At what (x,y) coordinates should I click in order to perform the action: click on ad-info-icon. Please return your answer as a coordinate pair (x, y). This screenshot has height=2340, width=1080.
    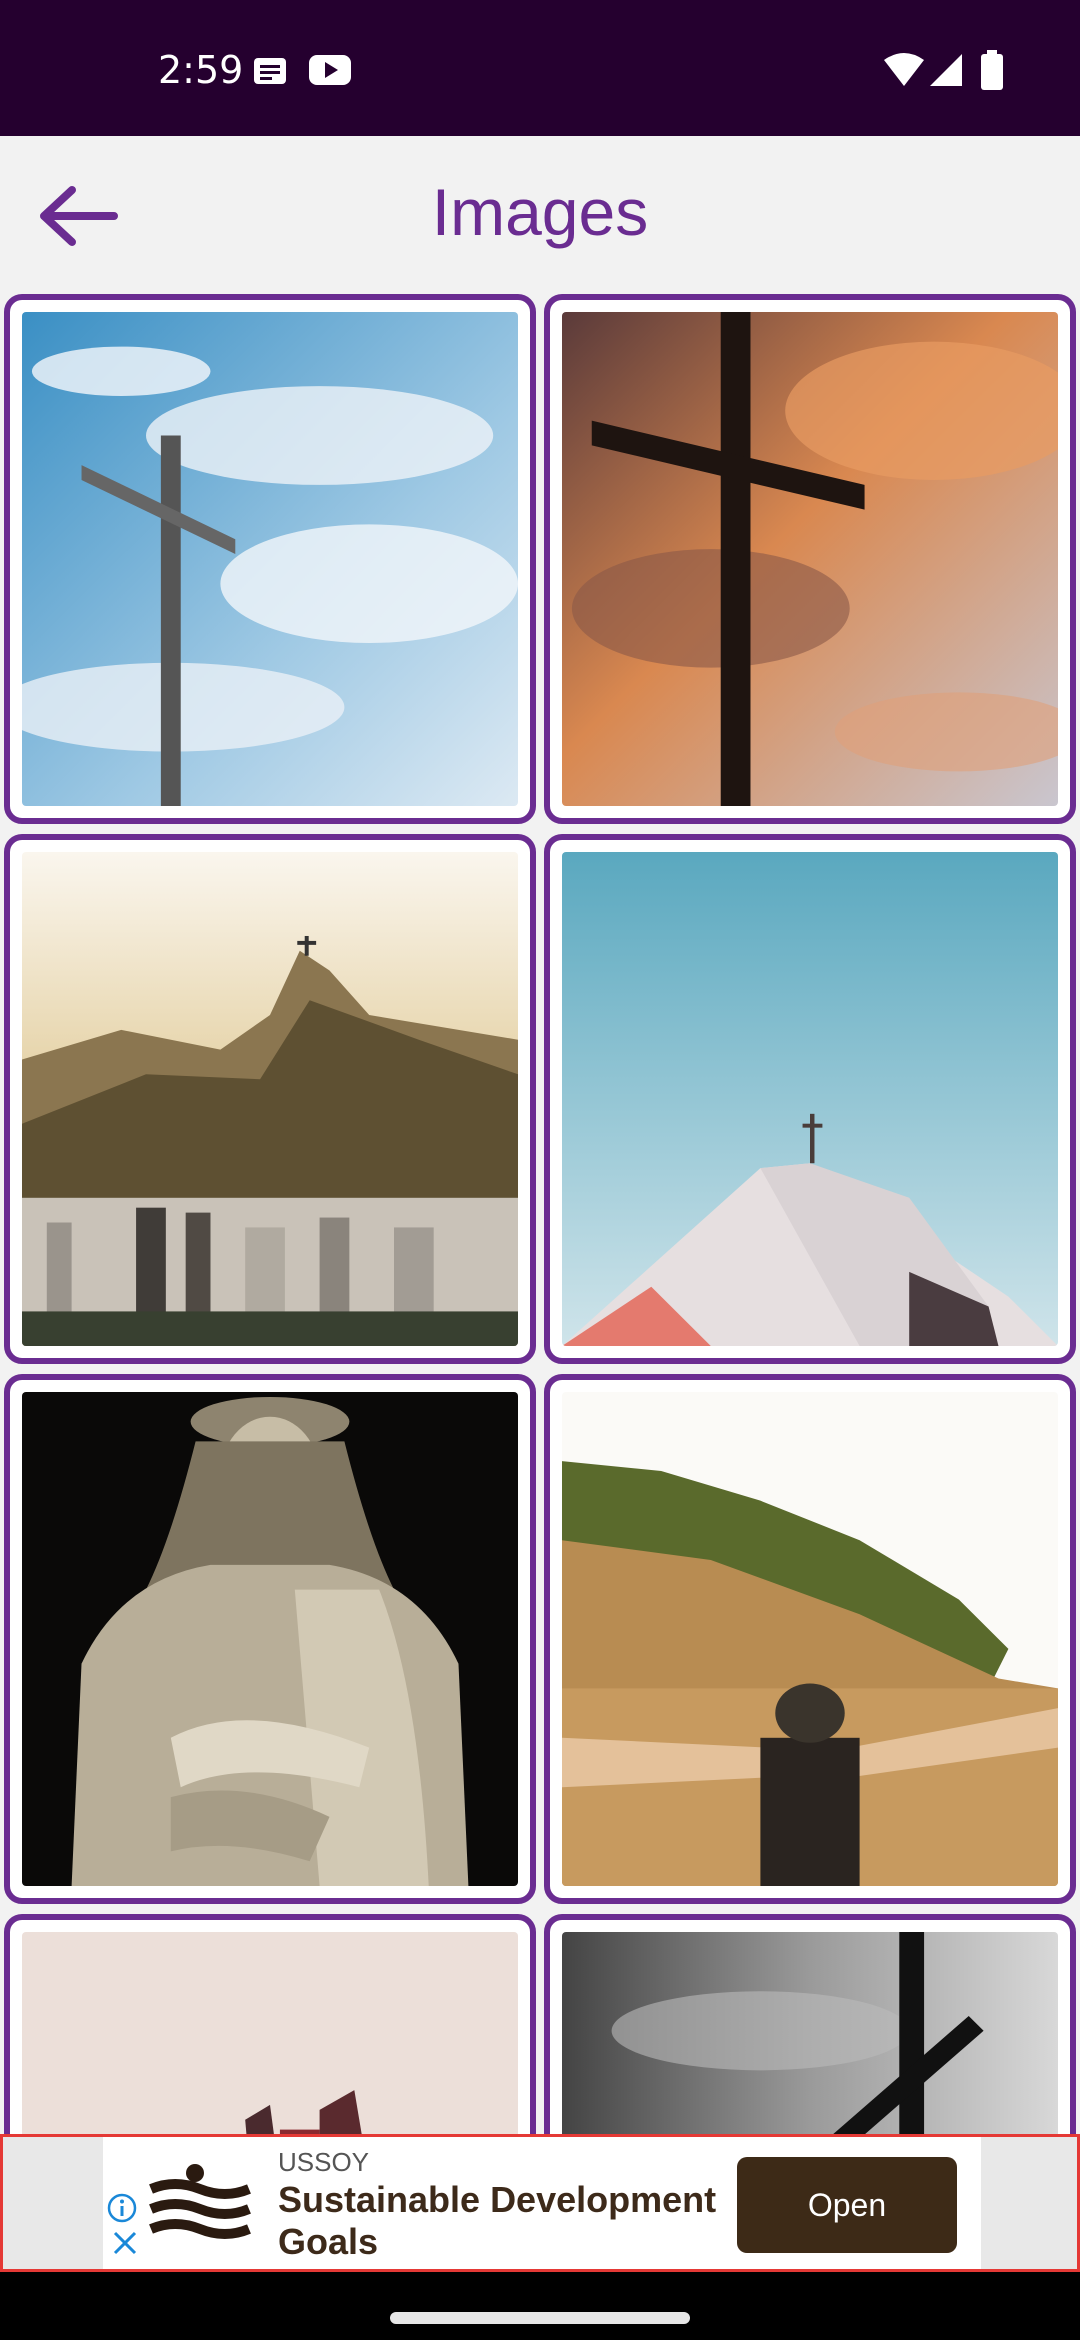
    Looking at the image, I should click on (122, 2208).